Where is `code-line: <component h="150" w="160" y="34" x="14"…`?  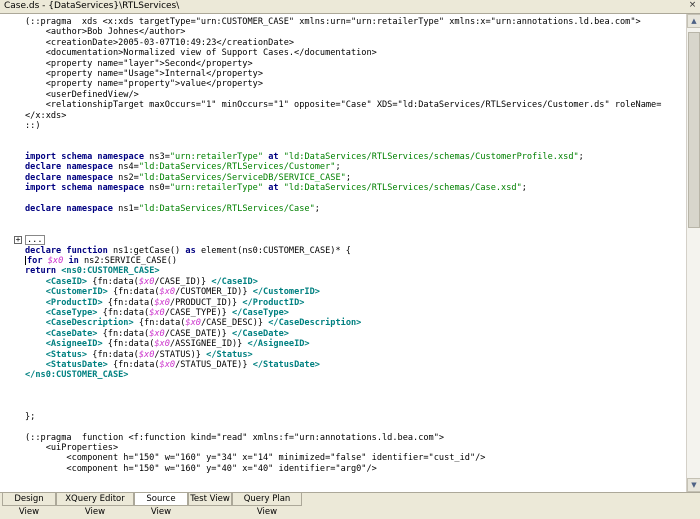 code-line: <component h="150" w="160" y="34" x="14"… is located at coordinates (355, 458).